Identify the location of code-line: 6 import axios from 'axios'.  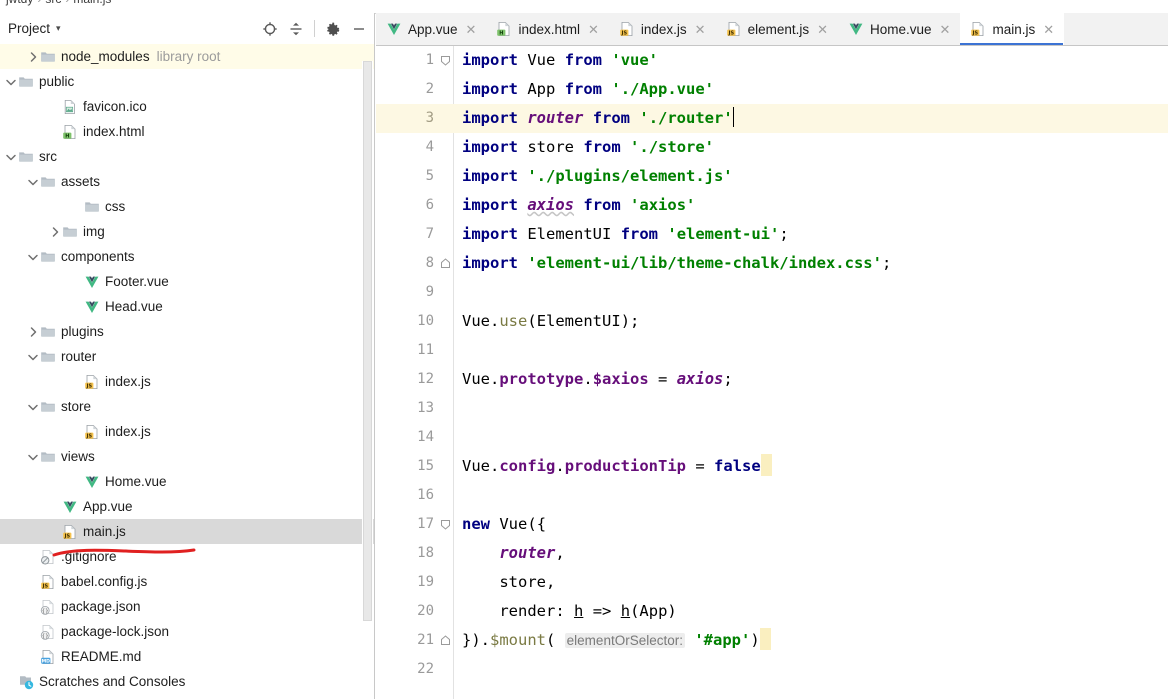
(772, 205).